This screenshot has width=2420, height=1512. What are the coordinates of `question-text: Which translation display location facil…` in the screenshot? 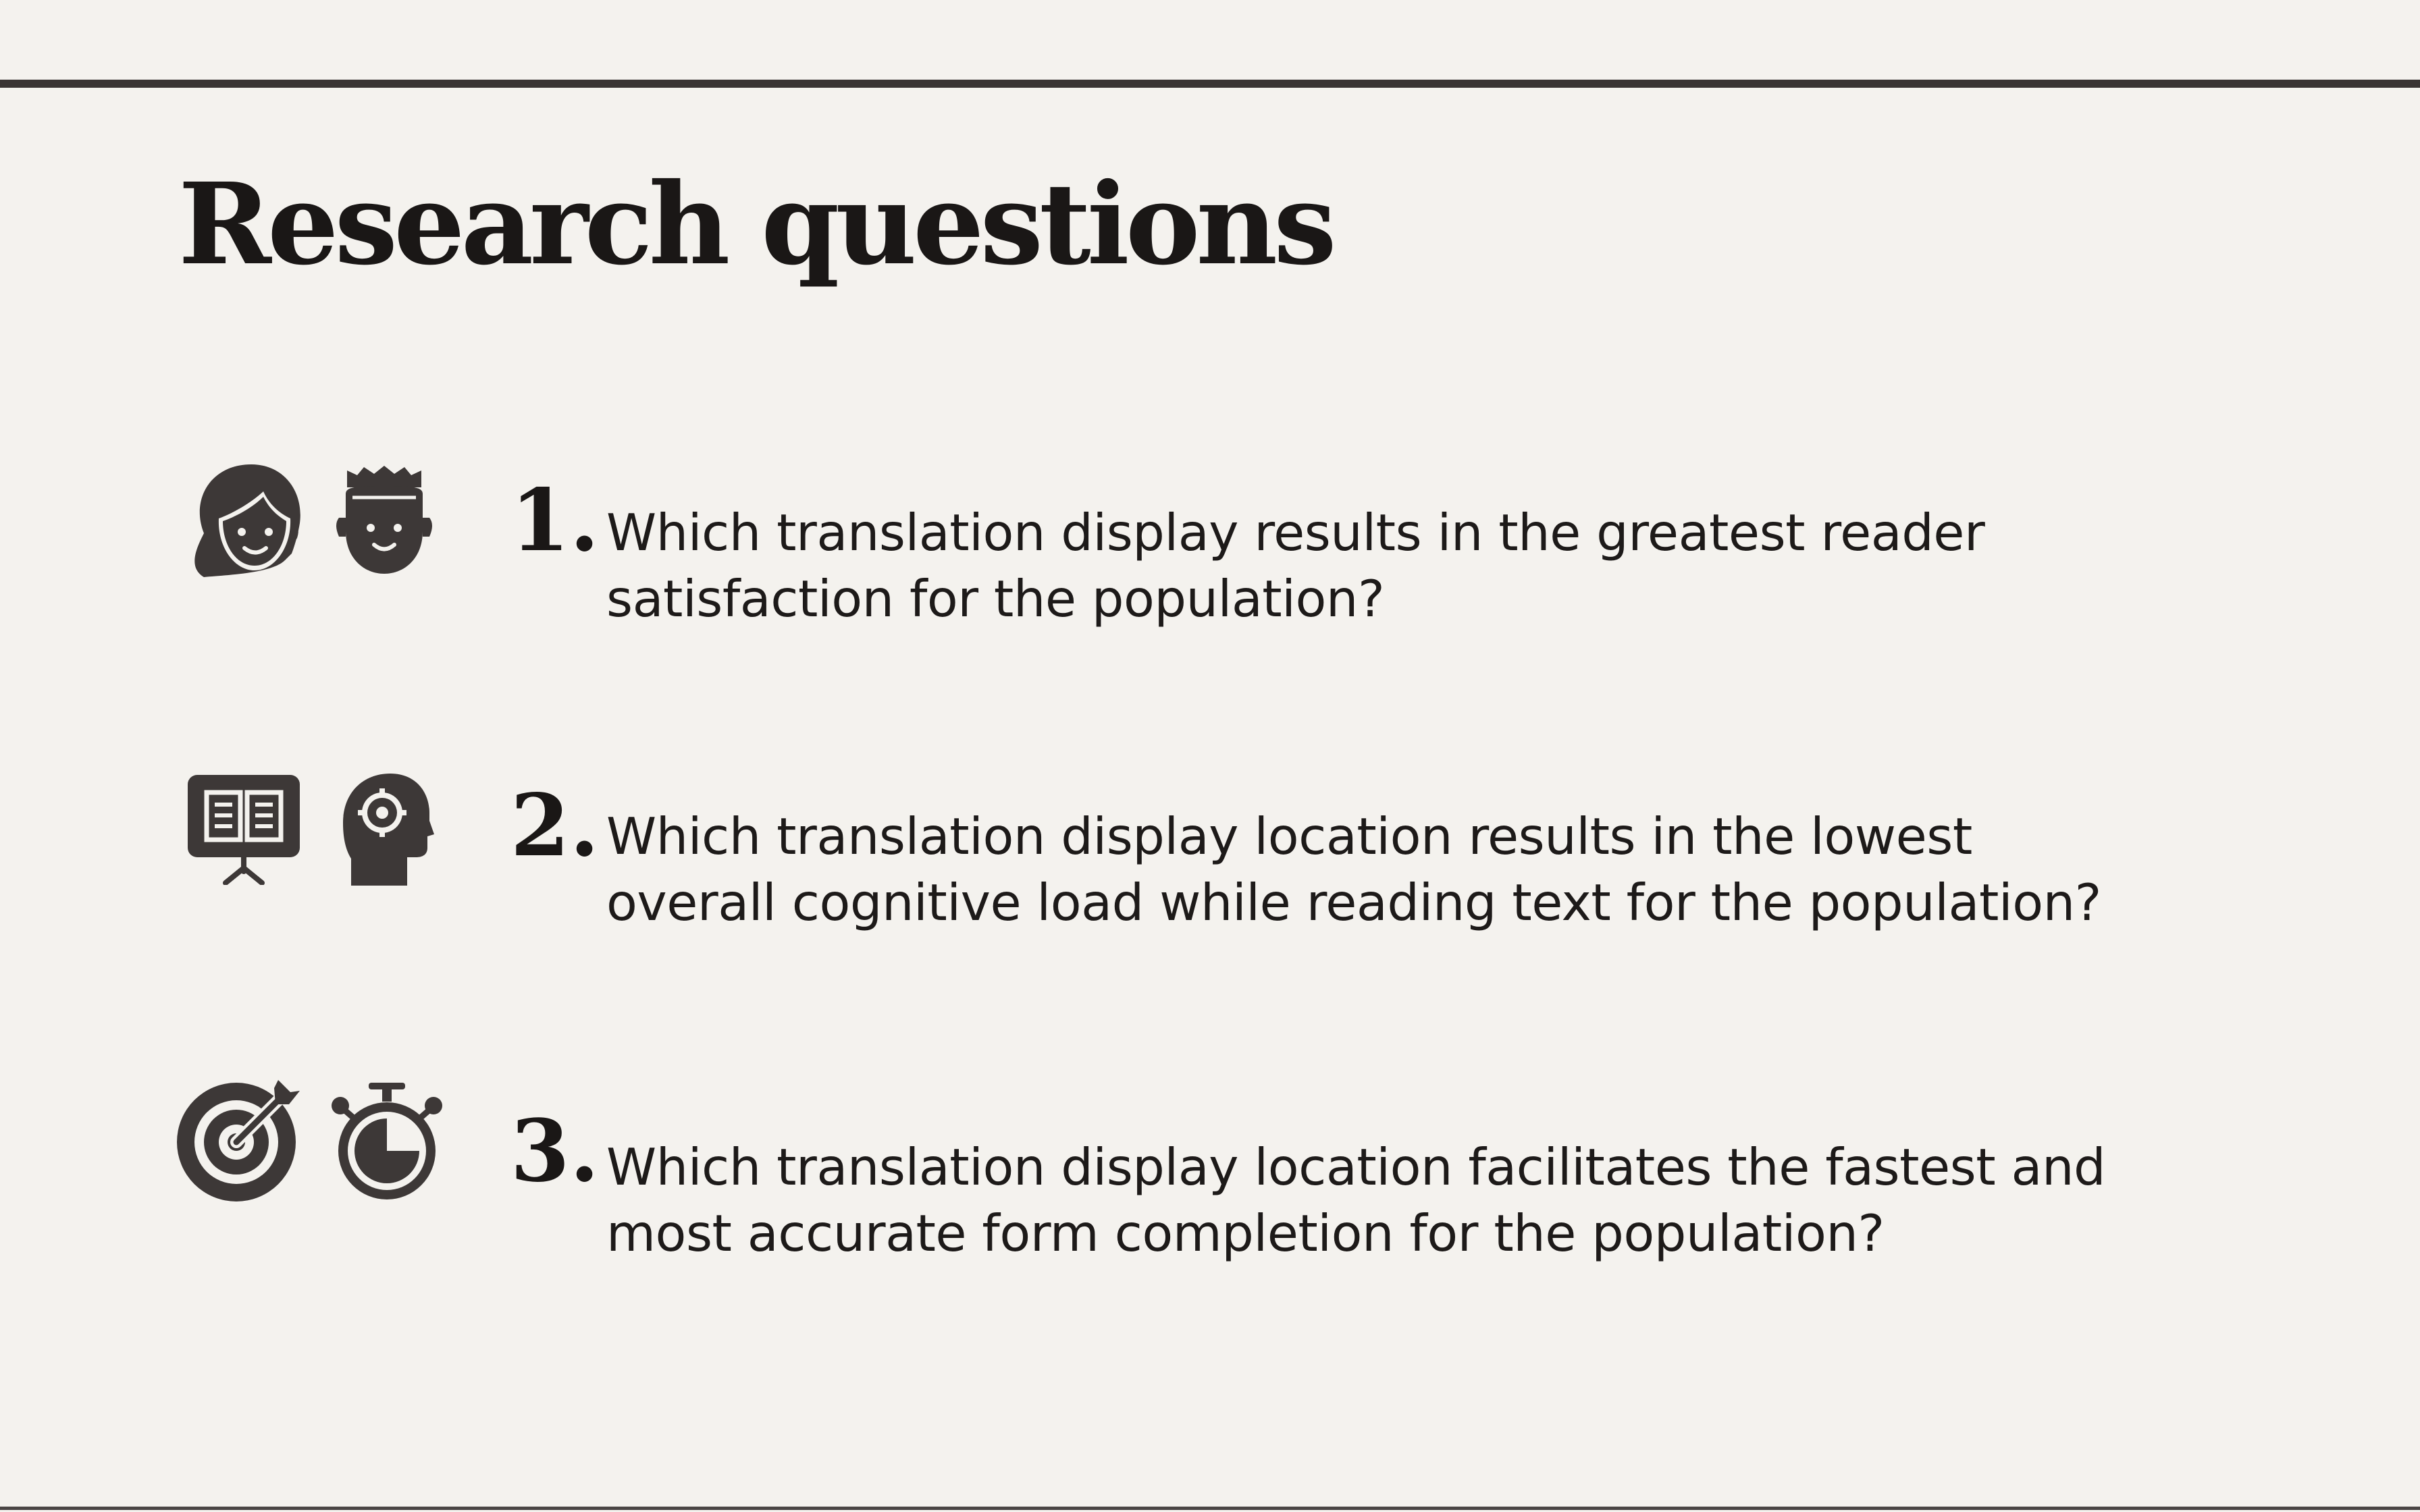 It's located at (1443, 1200).